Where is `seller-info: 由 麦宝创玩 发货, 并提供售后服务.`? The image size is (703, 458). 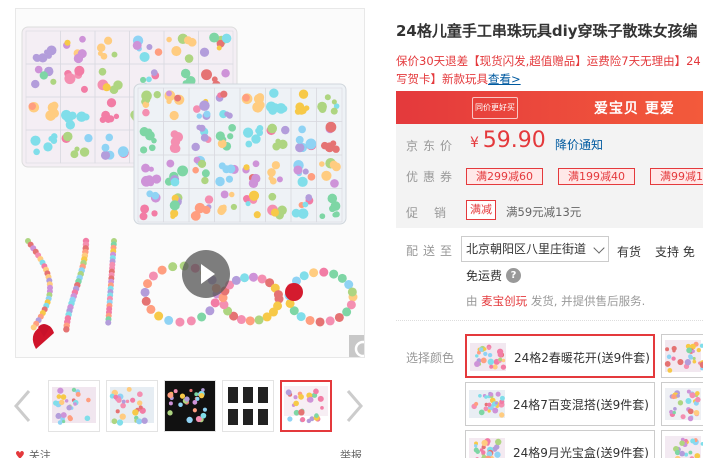 seller-info: 由 麦宝创玩 发货, 并提供售后服务. is located at coordinates (556, 301).